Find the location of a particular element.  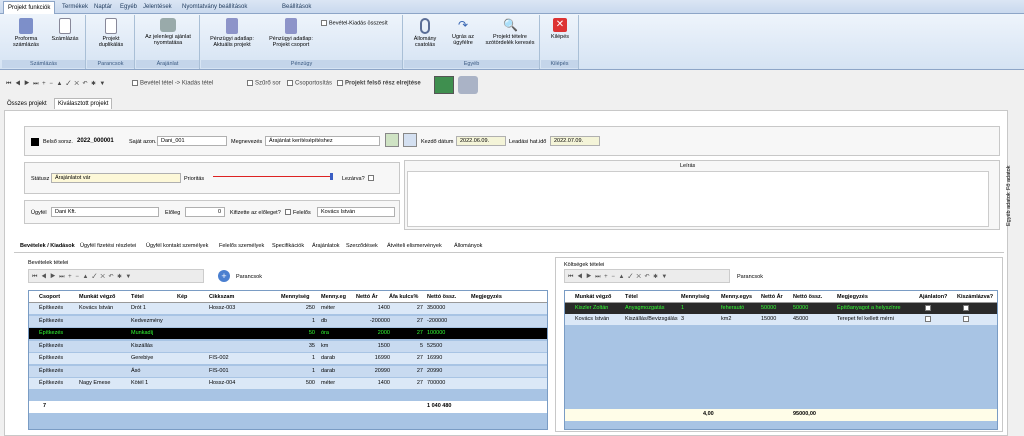

kilepes-button: ✕ Kilépés is located at coordinates (560, 29).